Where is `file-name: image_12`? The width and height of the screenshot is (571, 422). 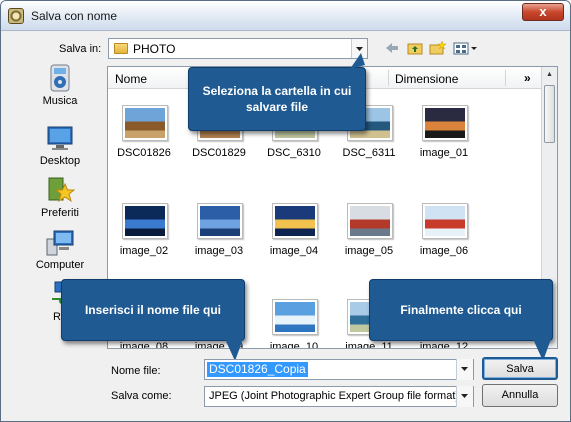
file-name: image_12 is located at coordinates (444, 345).